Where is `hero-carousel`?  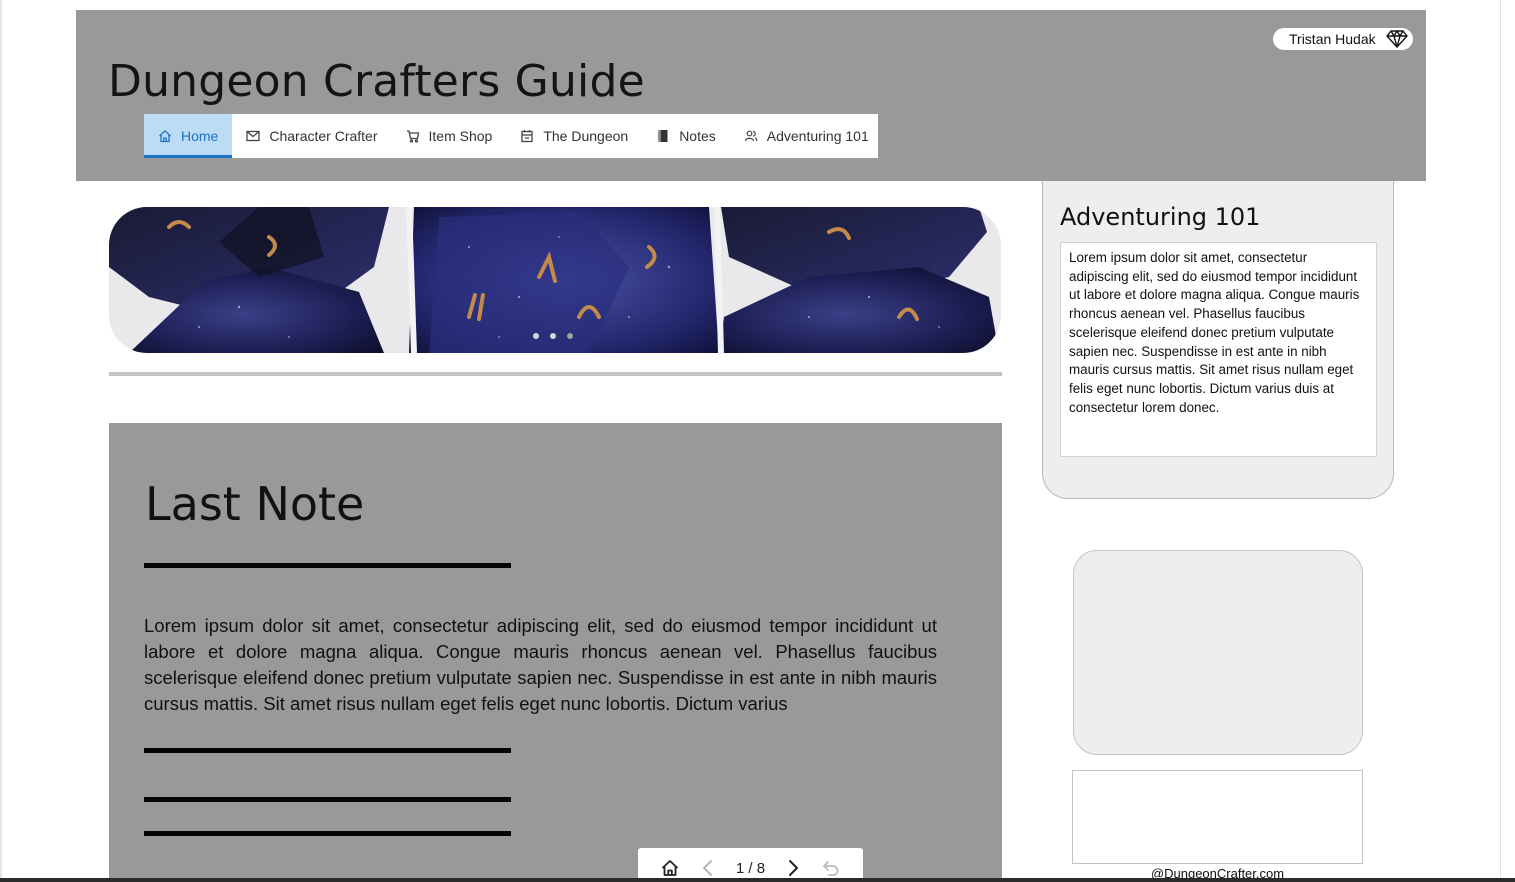 hero-carousel is located at coordinates (555, 280).